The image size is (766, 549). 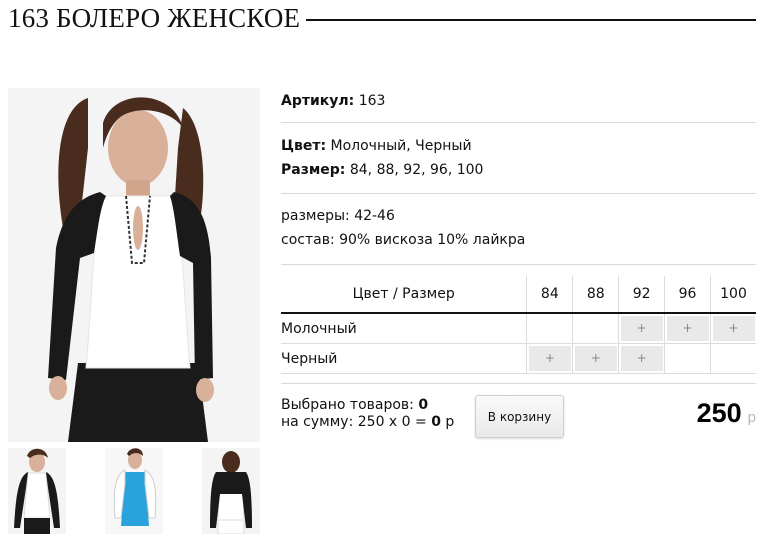 I want to click on size-value: 84, 88, 92, 96, 100, so click(x=416, y=170).